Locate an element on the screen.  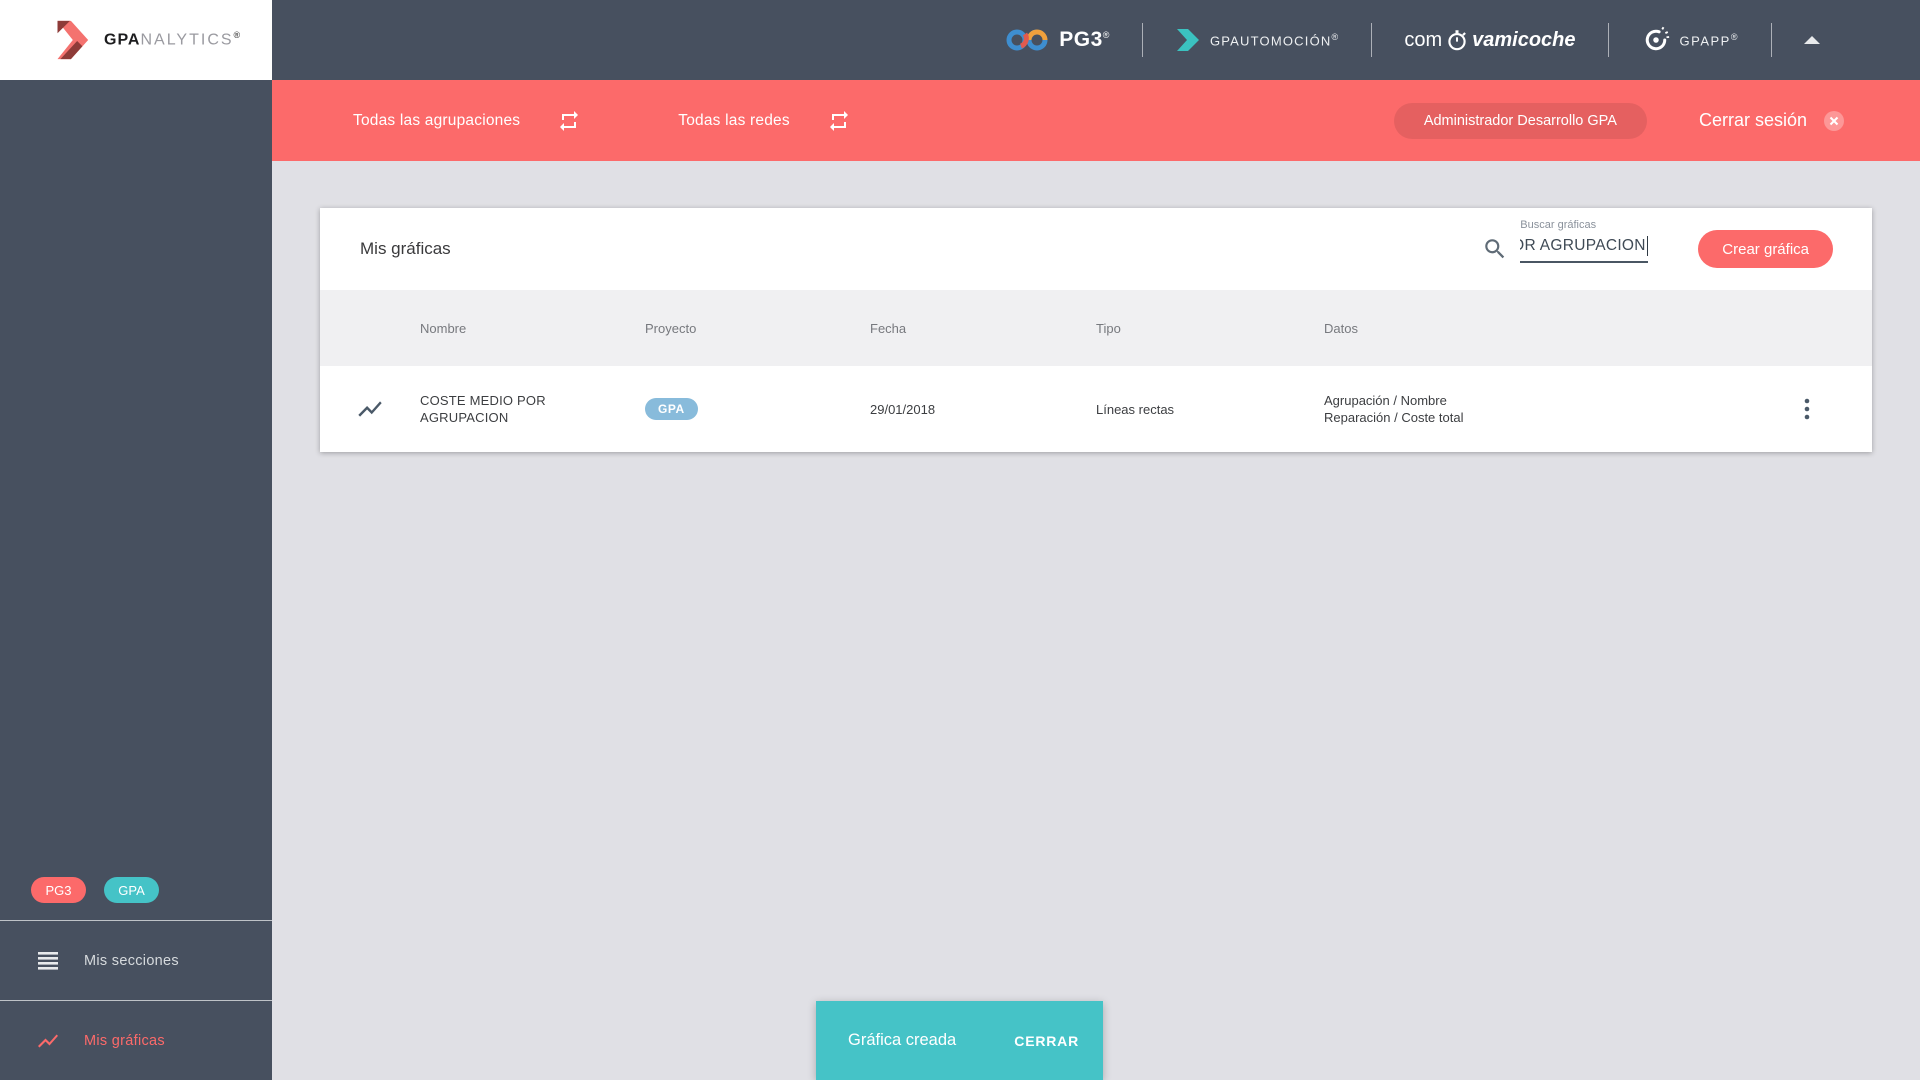
gpa-analytics-logo-icon is located at coordinates (73, 40).